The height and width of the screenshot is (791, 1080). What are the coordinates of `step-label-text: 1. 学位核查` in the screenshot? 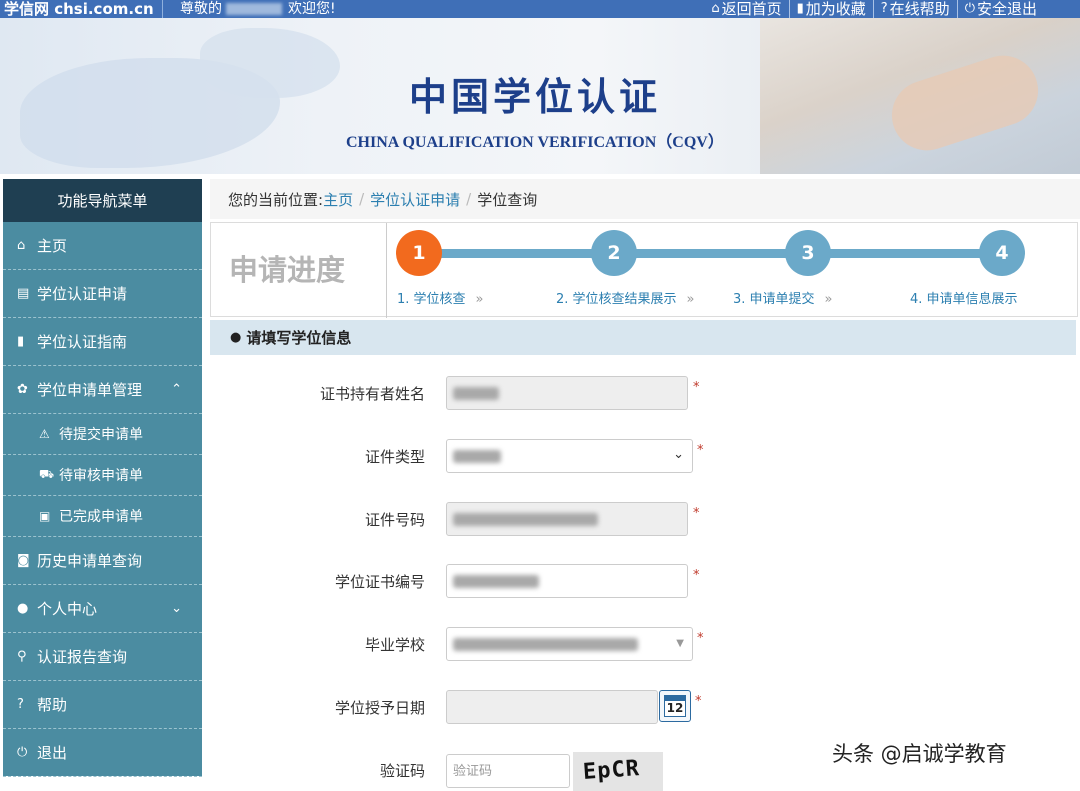 It's located at (431, 299).